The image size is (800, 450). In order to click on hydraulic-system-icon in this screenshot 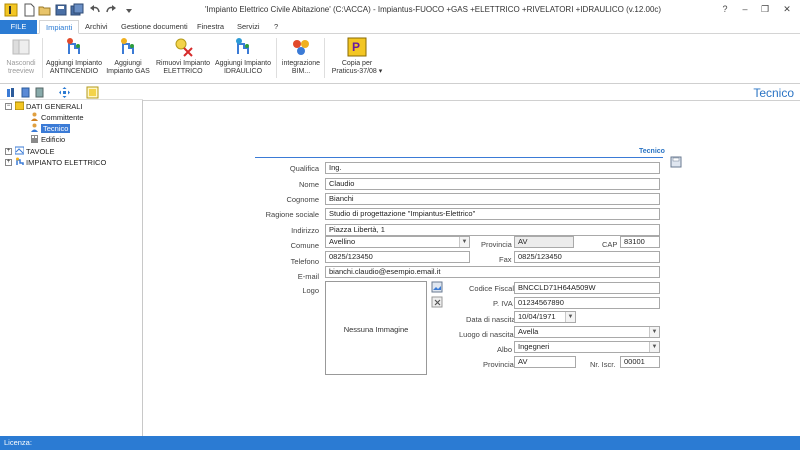, I will do `click(242, 46)`.